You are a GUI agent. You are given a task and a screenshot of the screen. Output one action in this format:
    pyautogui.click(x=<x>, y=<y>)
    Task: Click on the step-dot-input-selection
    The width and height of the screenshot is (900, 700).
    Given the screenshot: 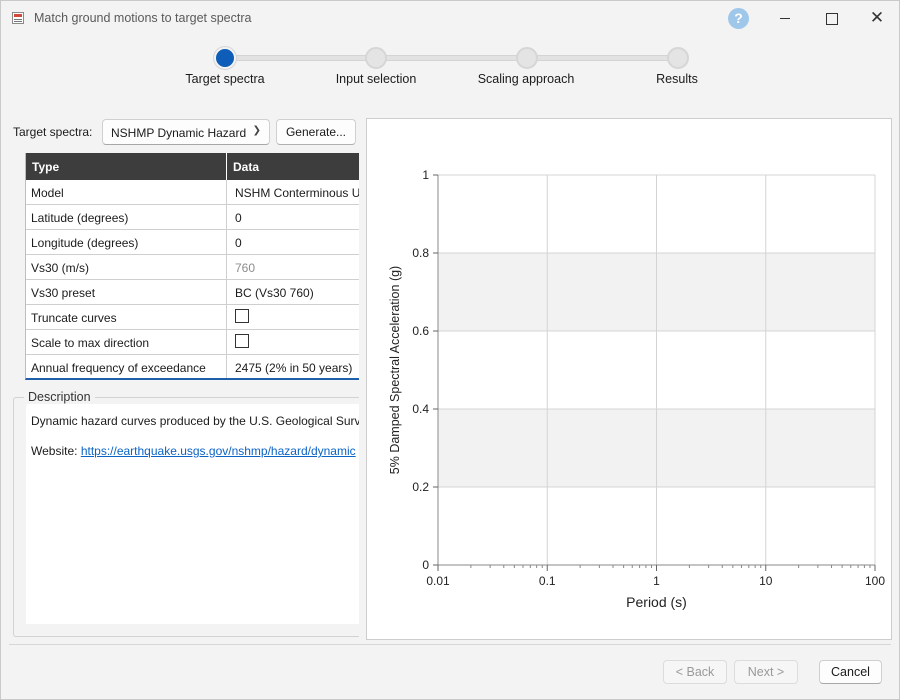 What is the action you would take?
    pyautogui.click(x=376, y=58)
    